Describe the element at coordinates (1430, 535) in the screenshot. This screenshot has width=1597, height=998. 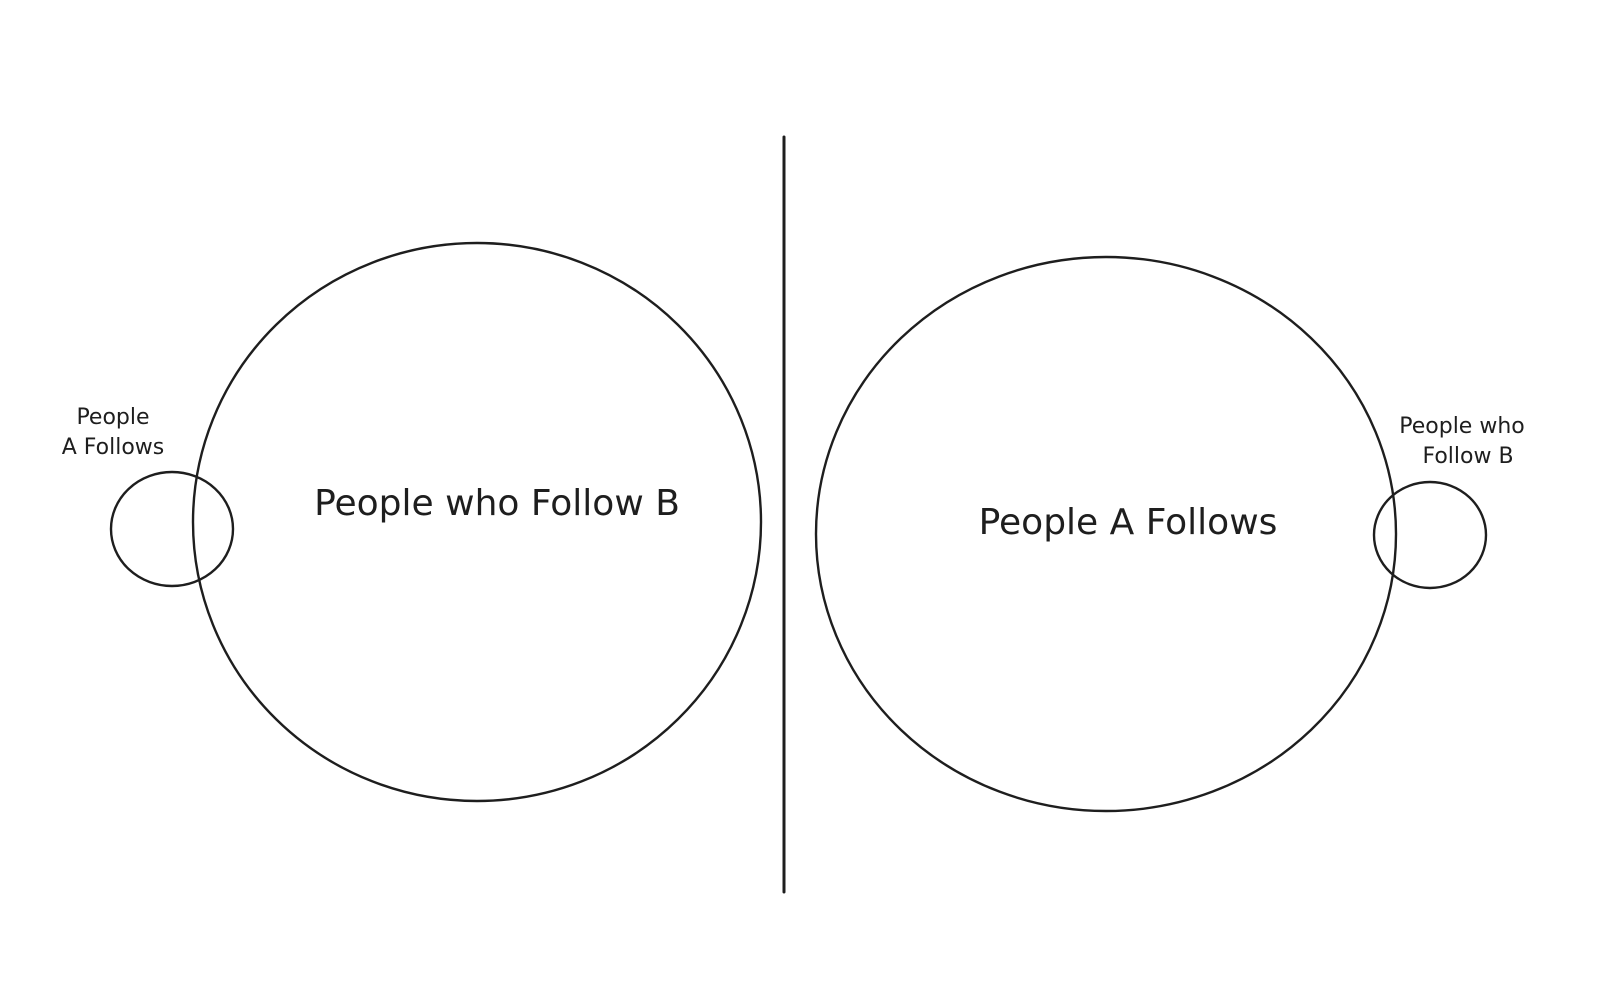
I see `right-small-circle` at that location.